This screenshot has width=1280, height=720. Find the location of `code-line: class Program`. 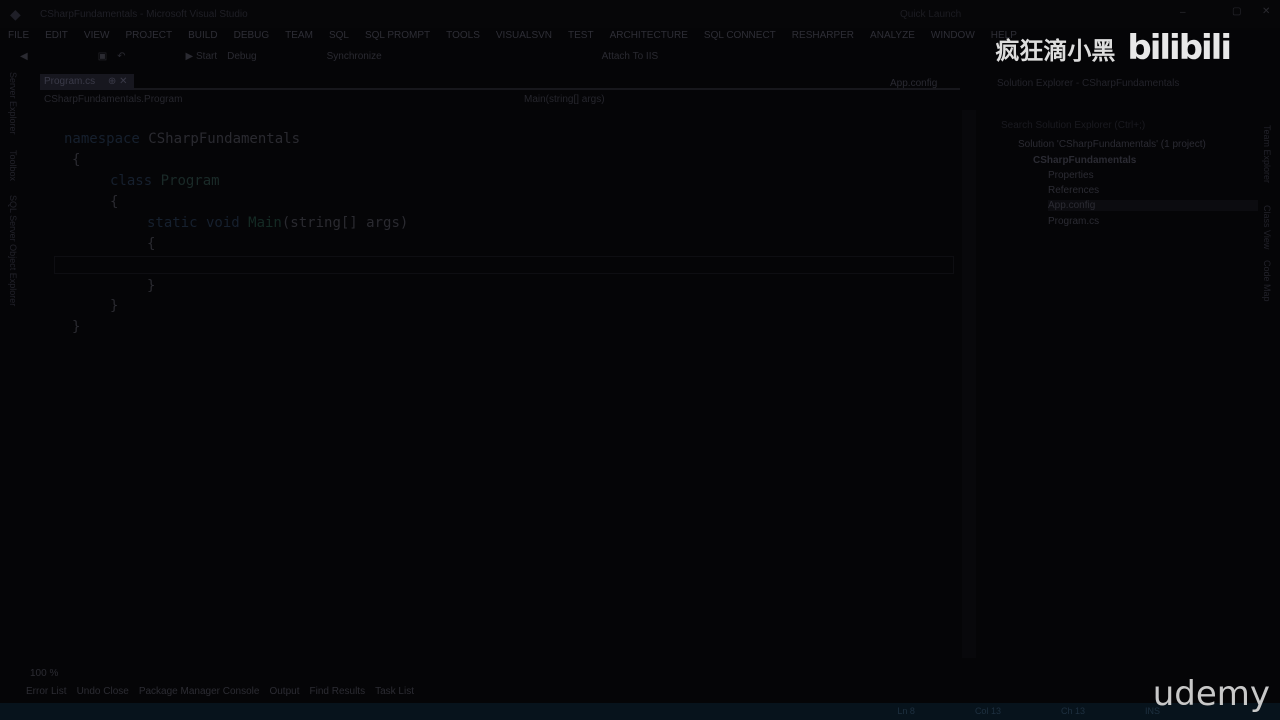

code-line: class Program is located at coordinates (165, 181).